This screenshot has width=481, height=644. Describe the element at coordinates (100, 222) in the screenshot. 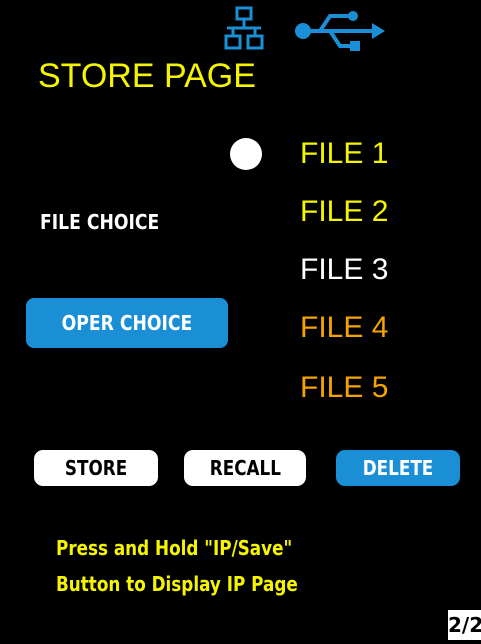

I see `file-choice-label: FILE CHOICE` at that location.